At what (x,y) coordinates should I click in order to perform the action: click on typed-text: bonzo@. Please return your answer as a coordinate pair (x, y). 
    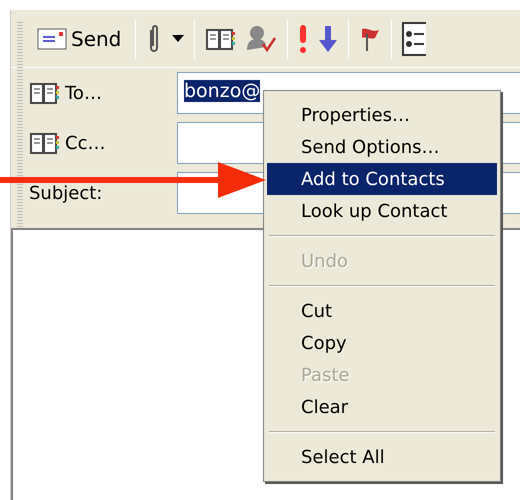
    Looking at the image, I should click on (222, 91).